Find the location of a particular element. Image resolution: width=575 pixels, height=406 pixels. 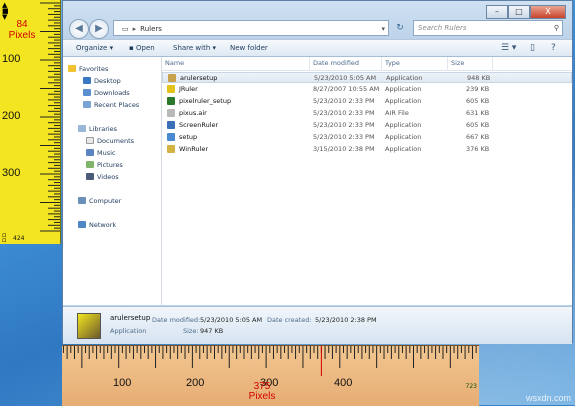

forward-button: ▶ is located at coordinates (99, 29).